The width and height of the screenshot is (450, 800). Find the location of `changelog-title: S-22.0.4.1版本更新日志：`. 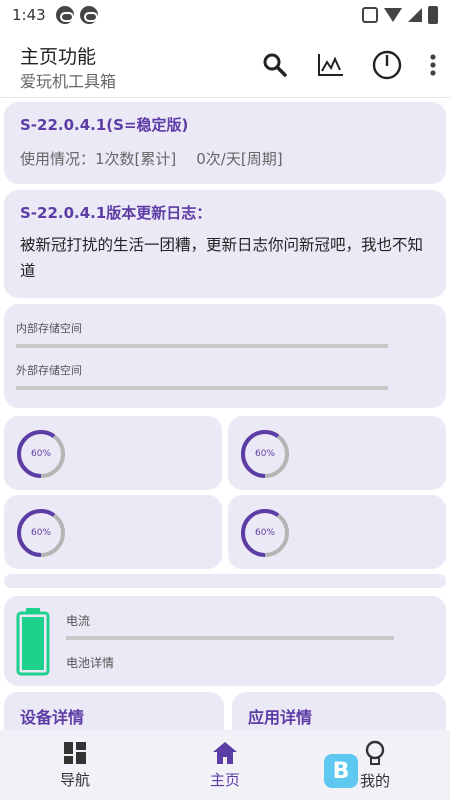

changelog-title: S-22.0.4.1版本更新日志： is located at coordinates (116, 213).